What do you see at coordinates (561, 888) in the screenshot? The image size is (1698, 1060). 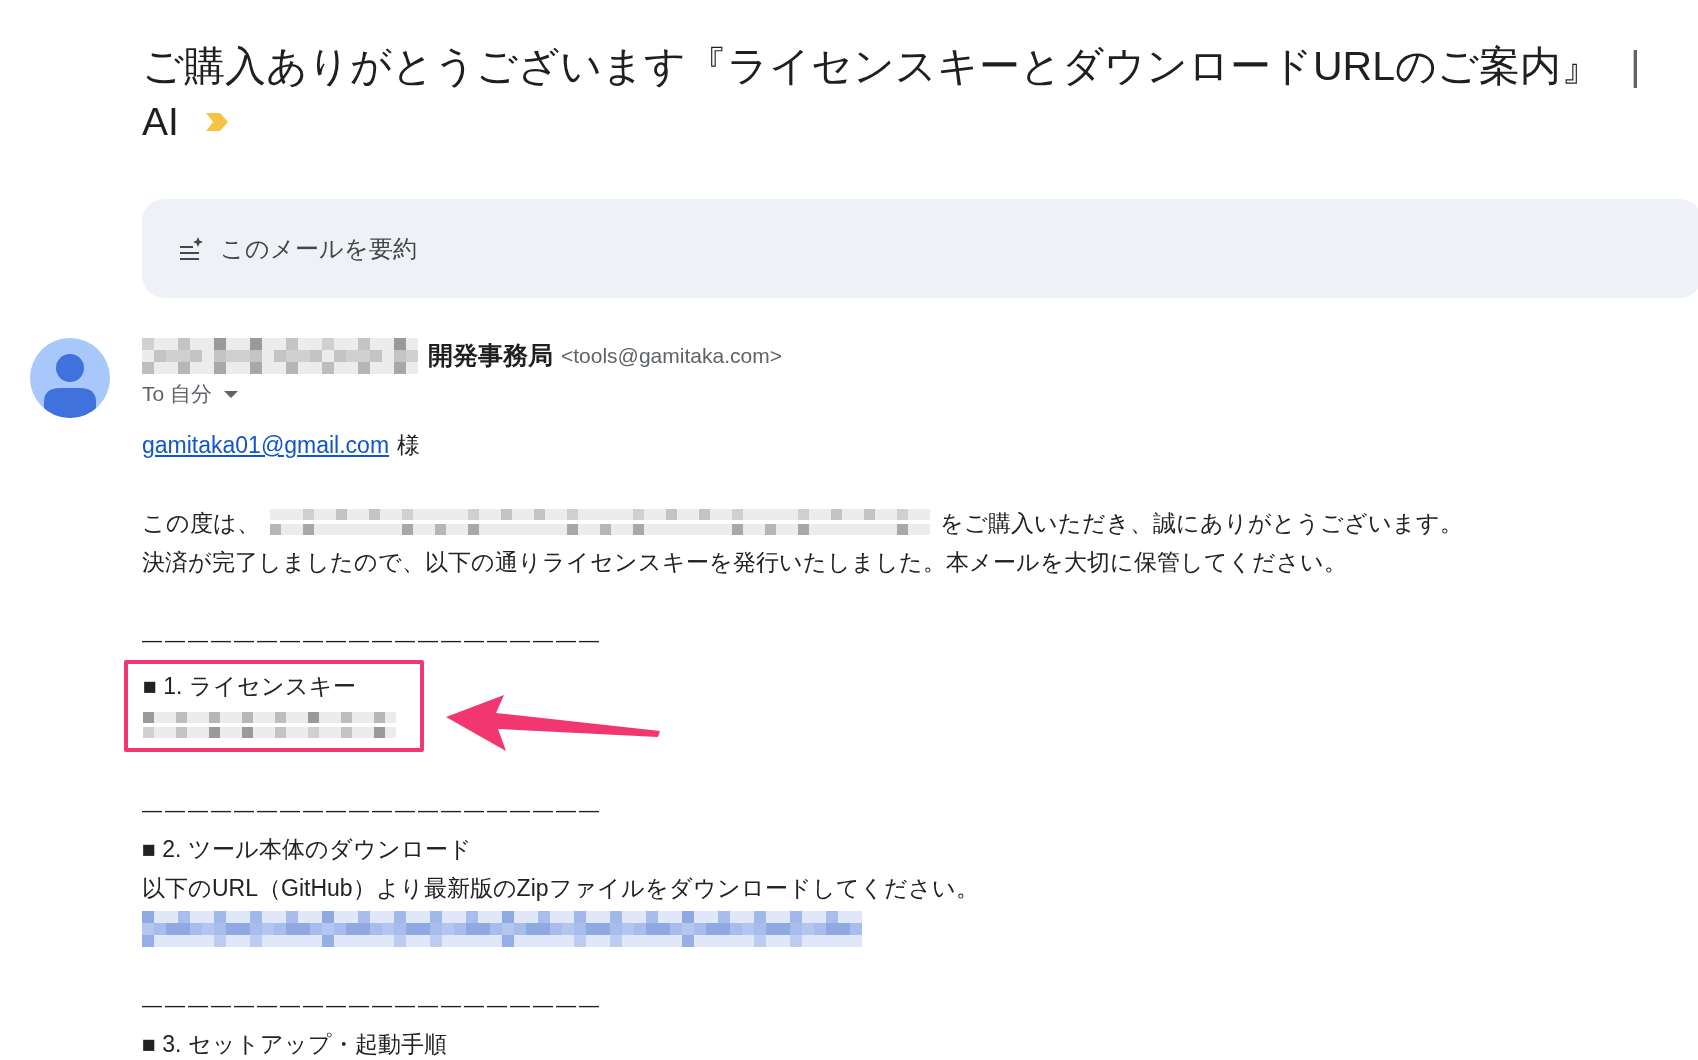 I see `body-text: 以下のURL（GitHub）より最新版のZipファイルをダウンロードしてください。` at bounding box center [561, 888].